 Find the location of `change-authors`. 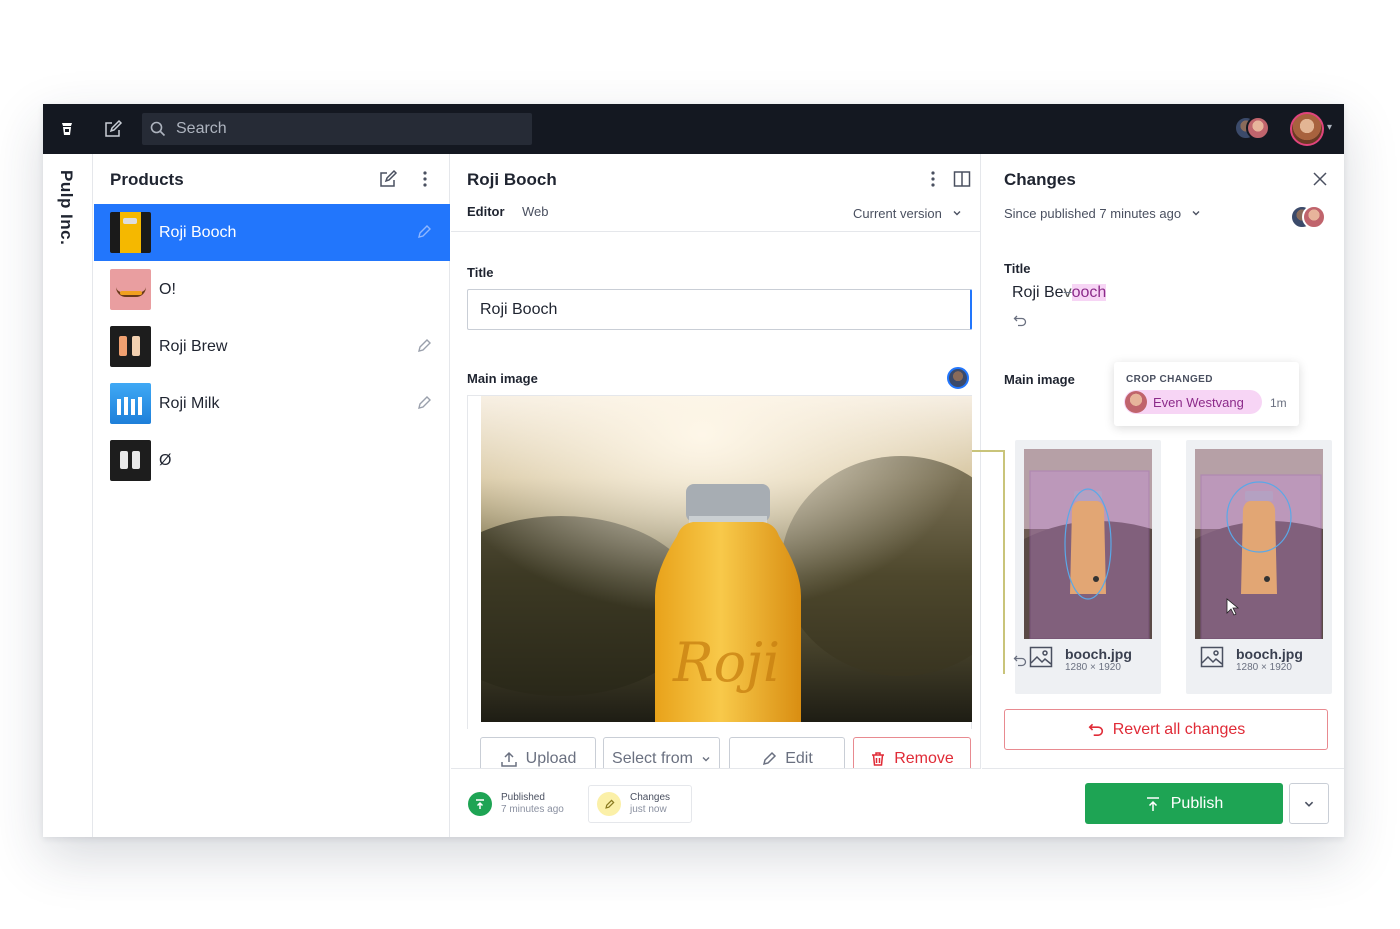

change-authors is located at coordinates (1310, 217).